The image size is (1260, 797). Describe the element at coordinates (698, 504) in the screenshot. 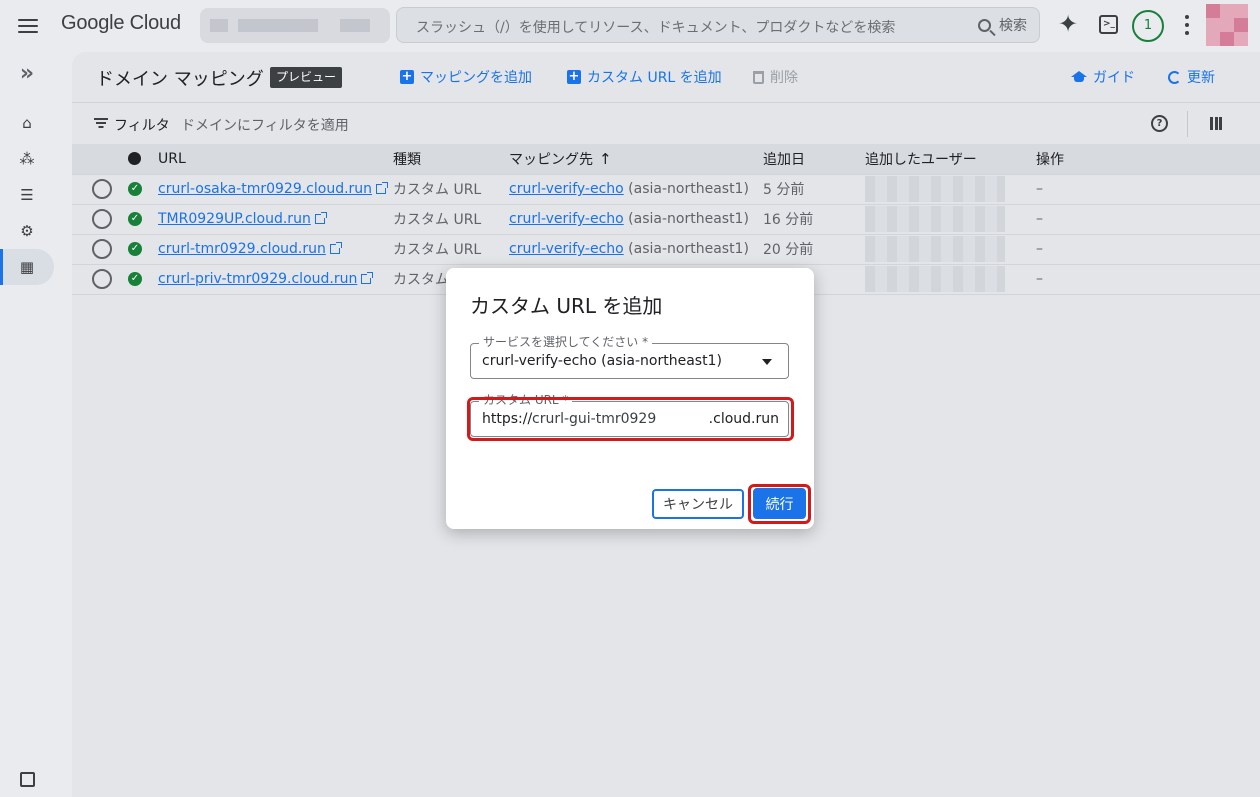

I see `cancel-button: キャンセル` at that location.